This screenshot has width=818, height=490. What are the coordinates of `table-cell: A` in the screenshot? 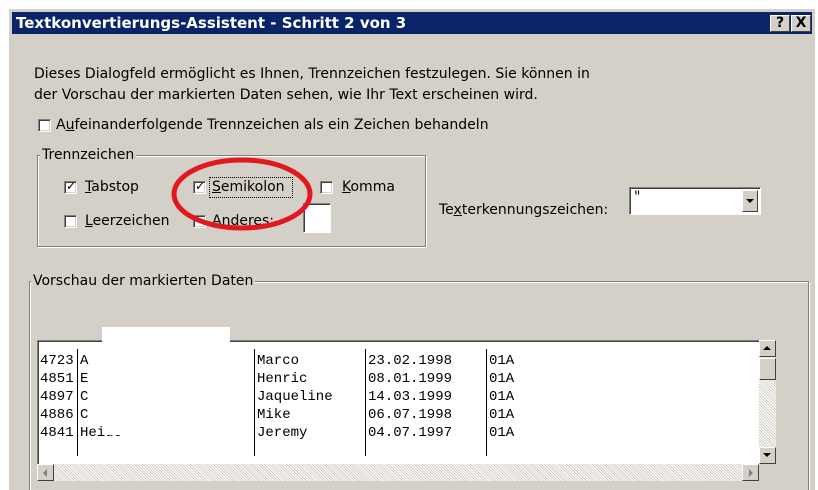 It's located at (84, 361).